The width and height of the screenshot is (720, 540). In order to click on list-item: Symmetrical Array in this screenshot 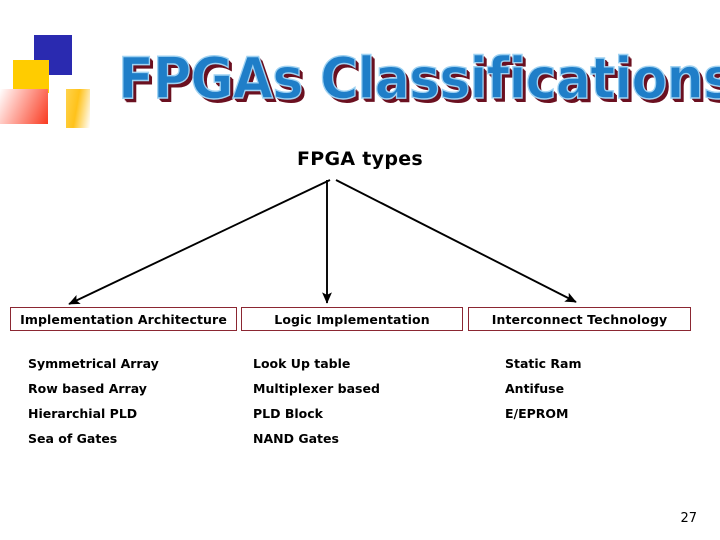, I will do `click(93, 363)`.